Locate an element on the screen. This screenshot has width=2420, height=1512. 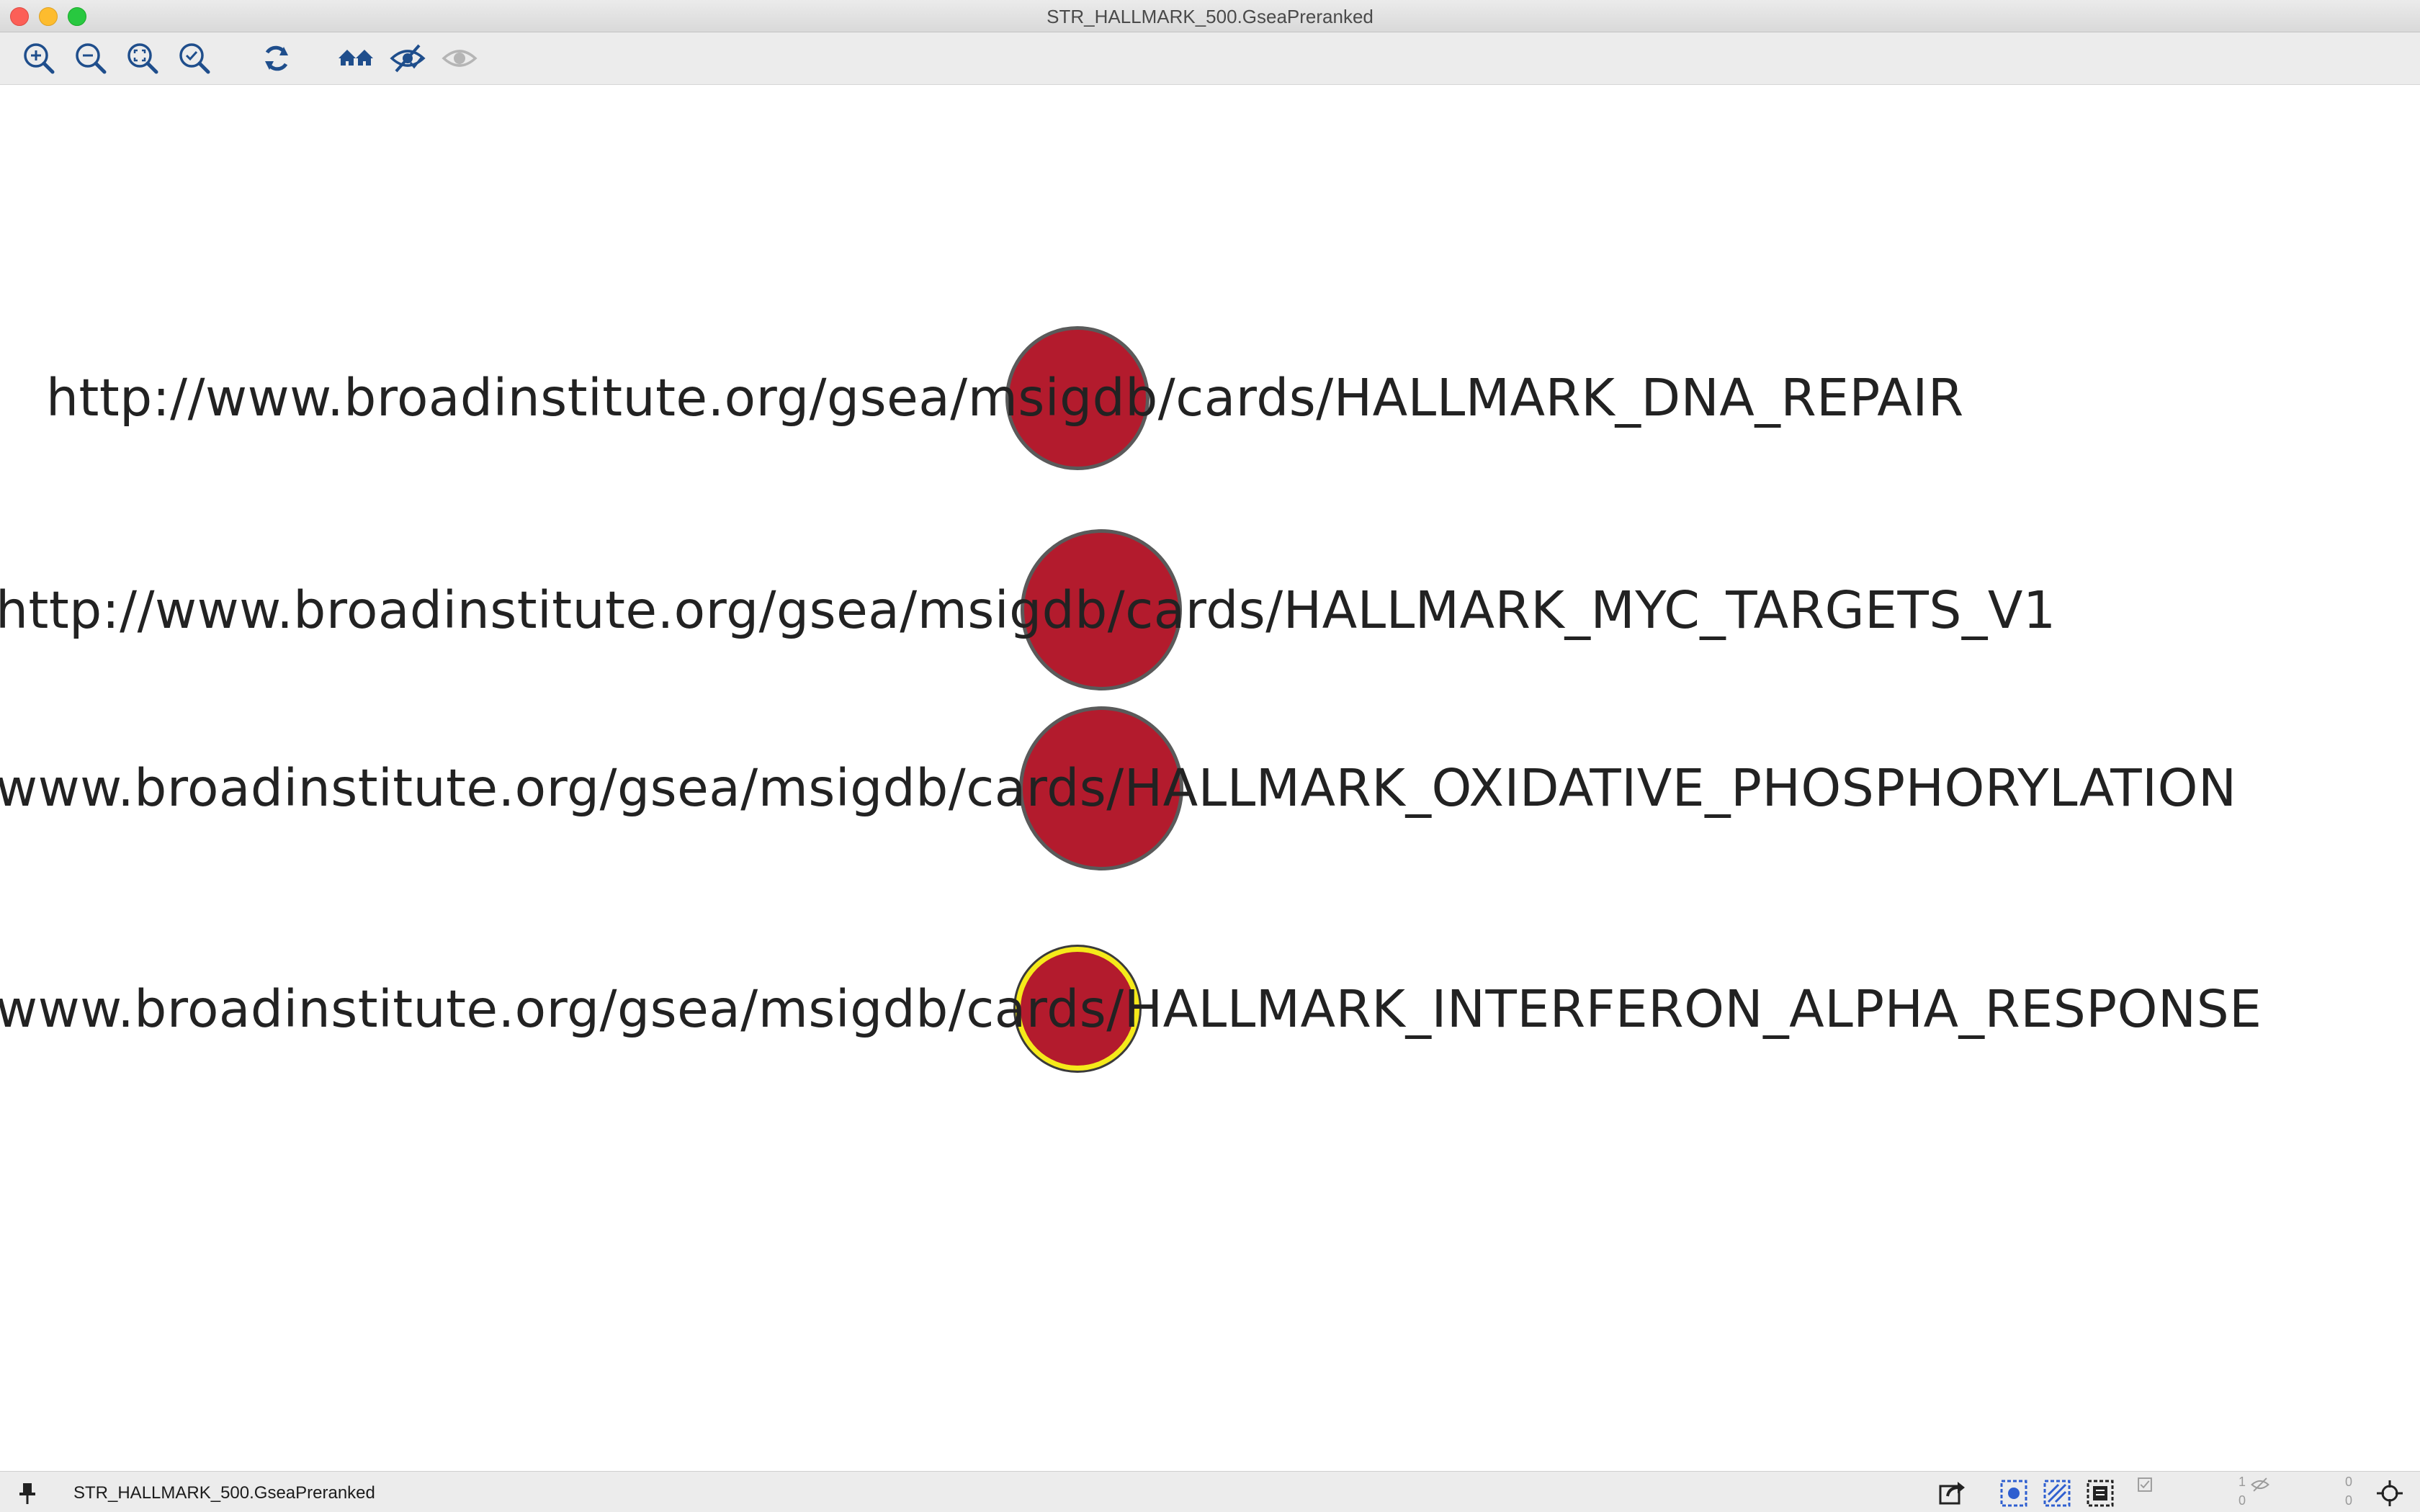
show-hidden-button is located at coordinates (459, 58).